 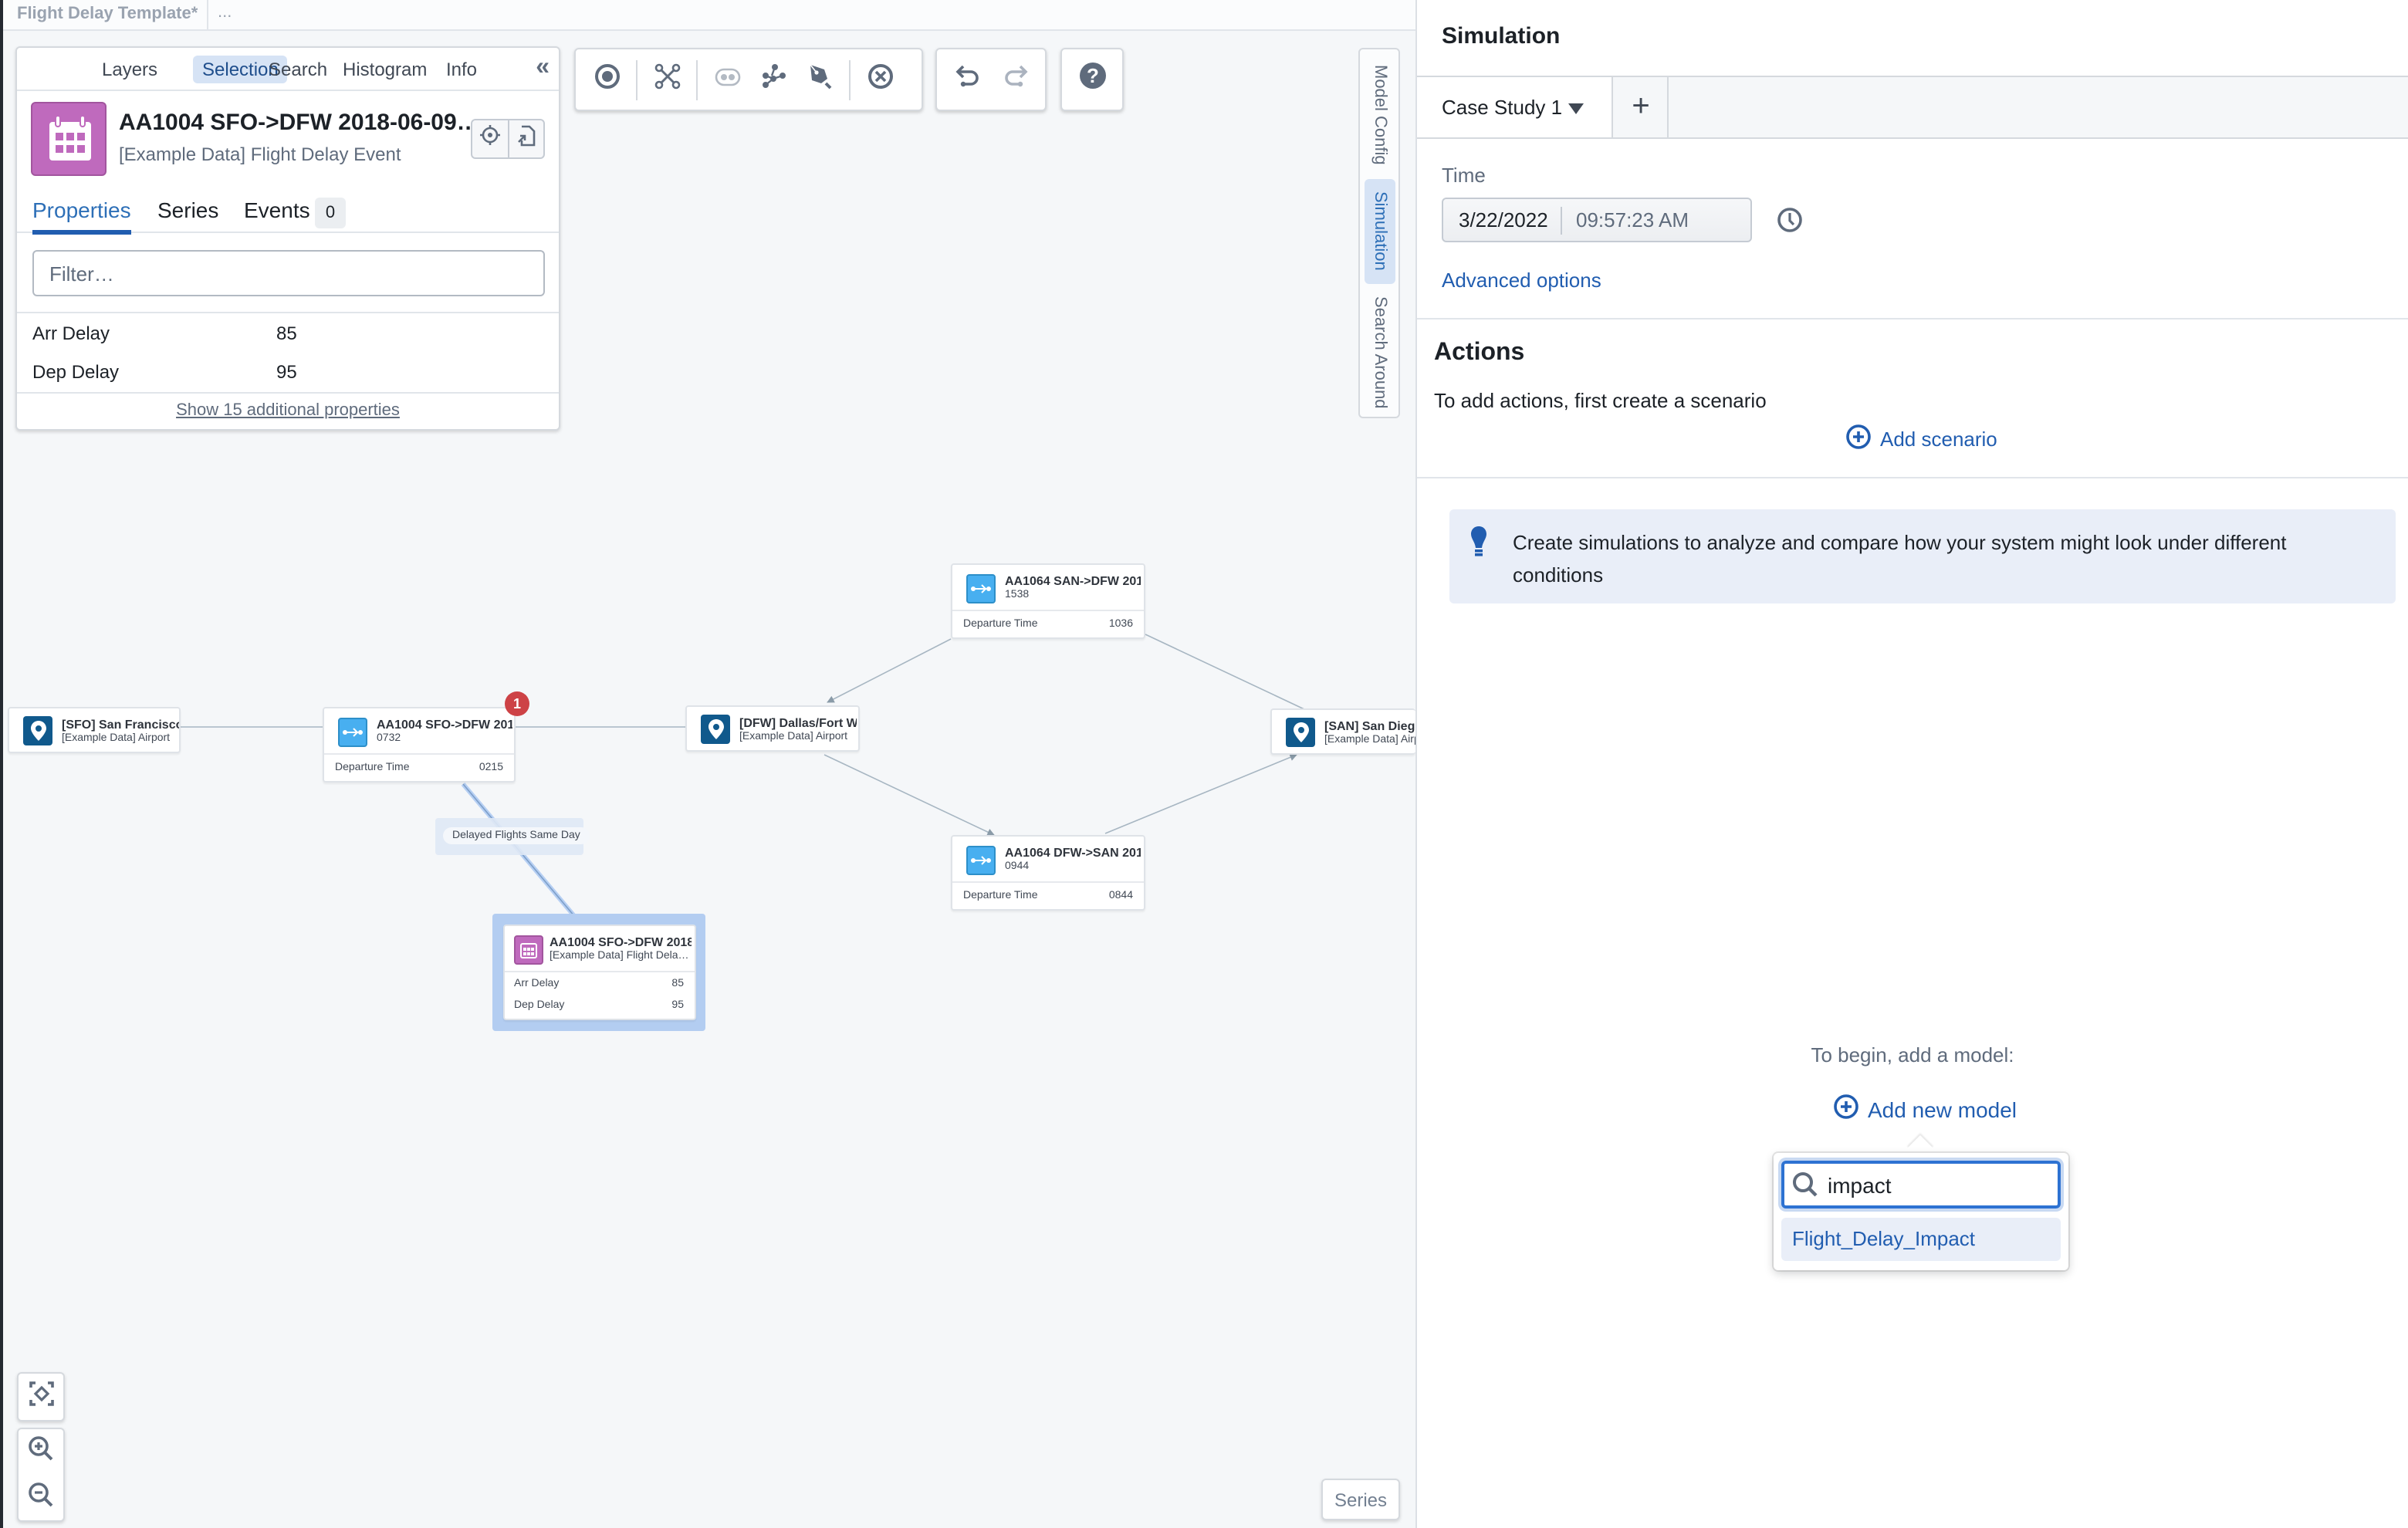 What do you see at coordinates (1805, 1188) in the screenshot?
I see `search-icon` at bounding box center [1805, 1188].